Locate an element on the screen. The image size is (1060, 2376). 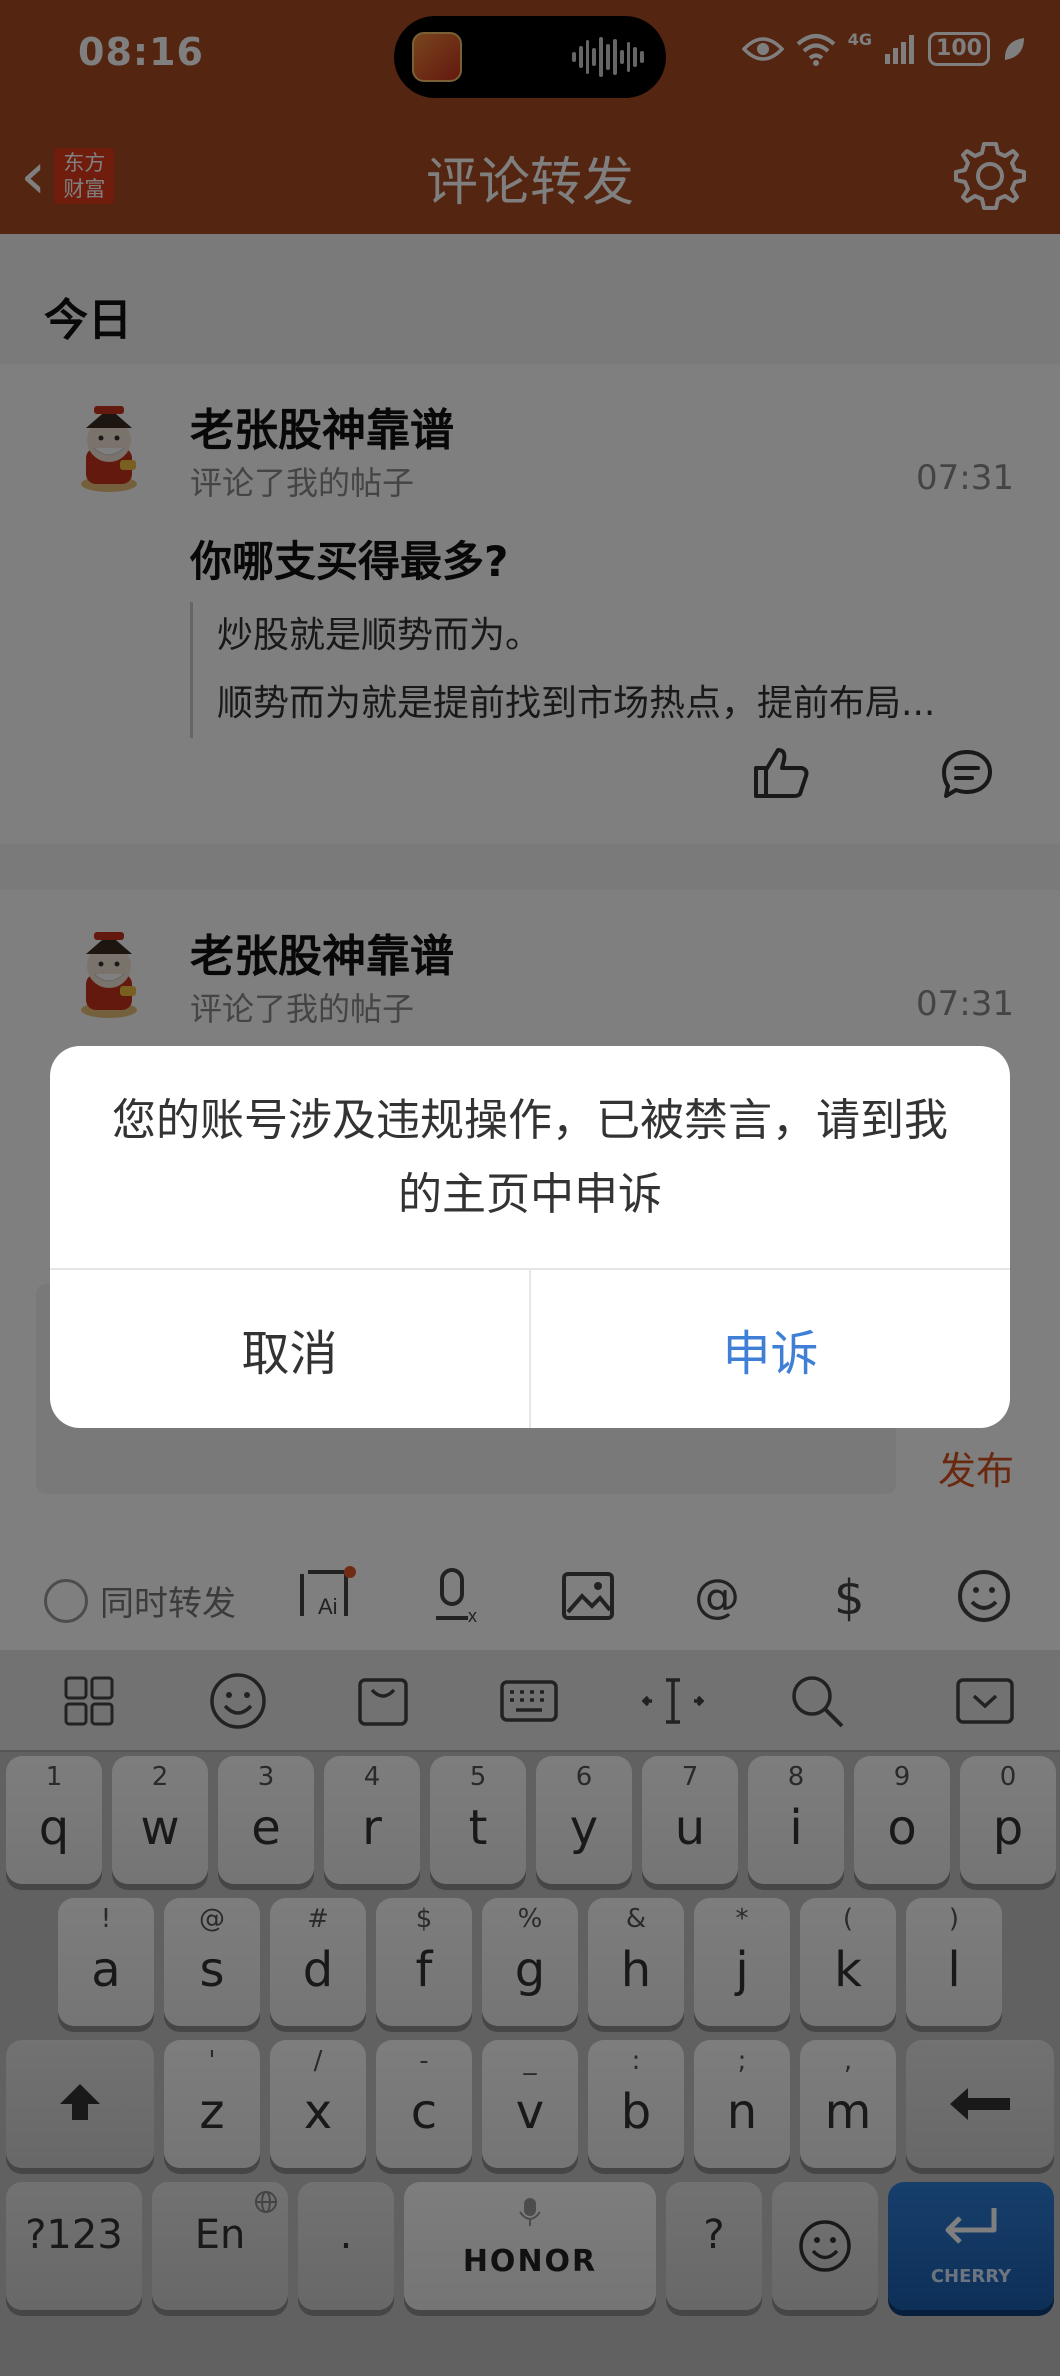
dialog-buttons: 取消 申诉 is located at coordinates (530, 1348).